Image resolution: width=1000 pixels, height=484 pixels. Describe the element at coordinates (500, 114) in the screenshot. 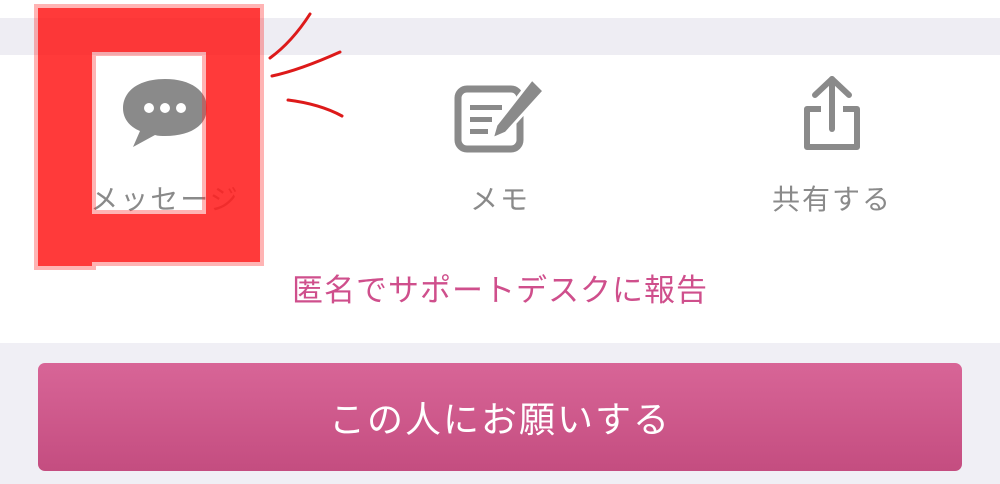

I see `memo-pencil-icon` at that location.